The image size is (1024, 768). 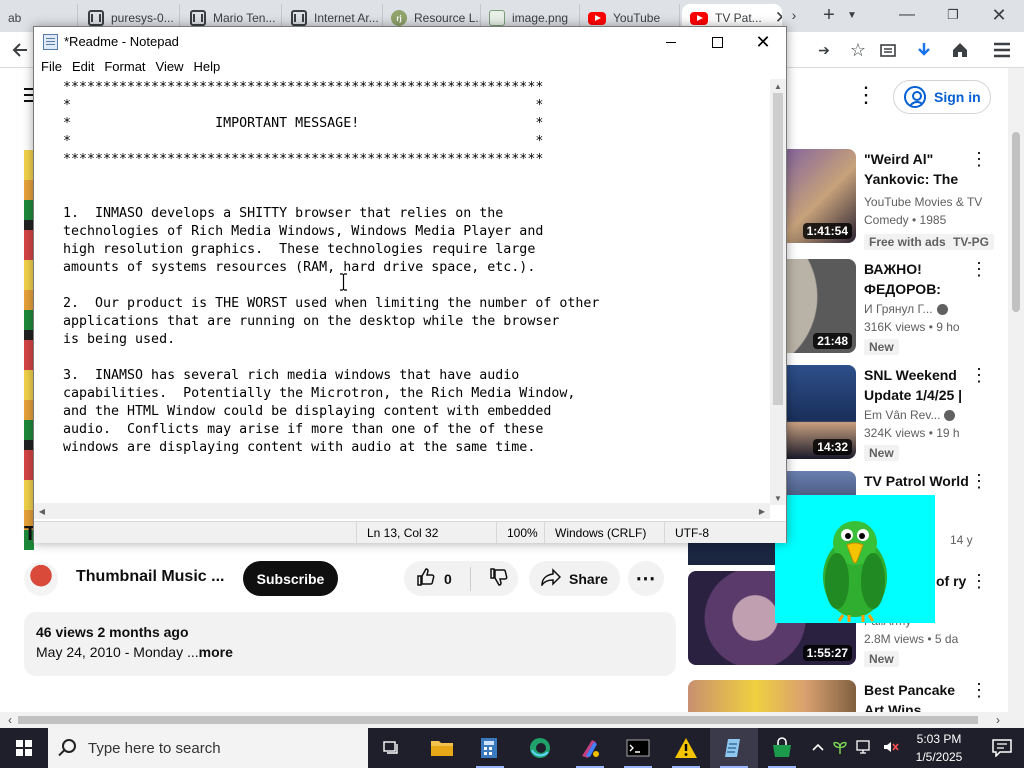 I want to click on close-tab-icon: ✕, so click(x=778, y=18).